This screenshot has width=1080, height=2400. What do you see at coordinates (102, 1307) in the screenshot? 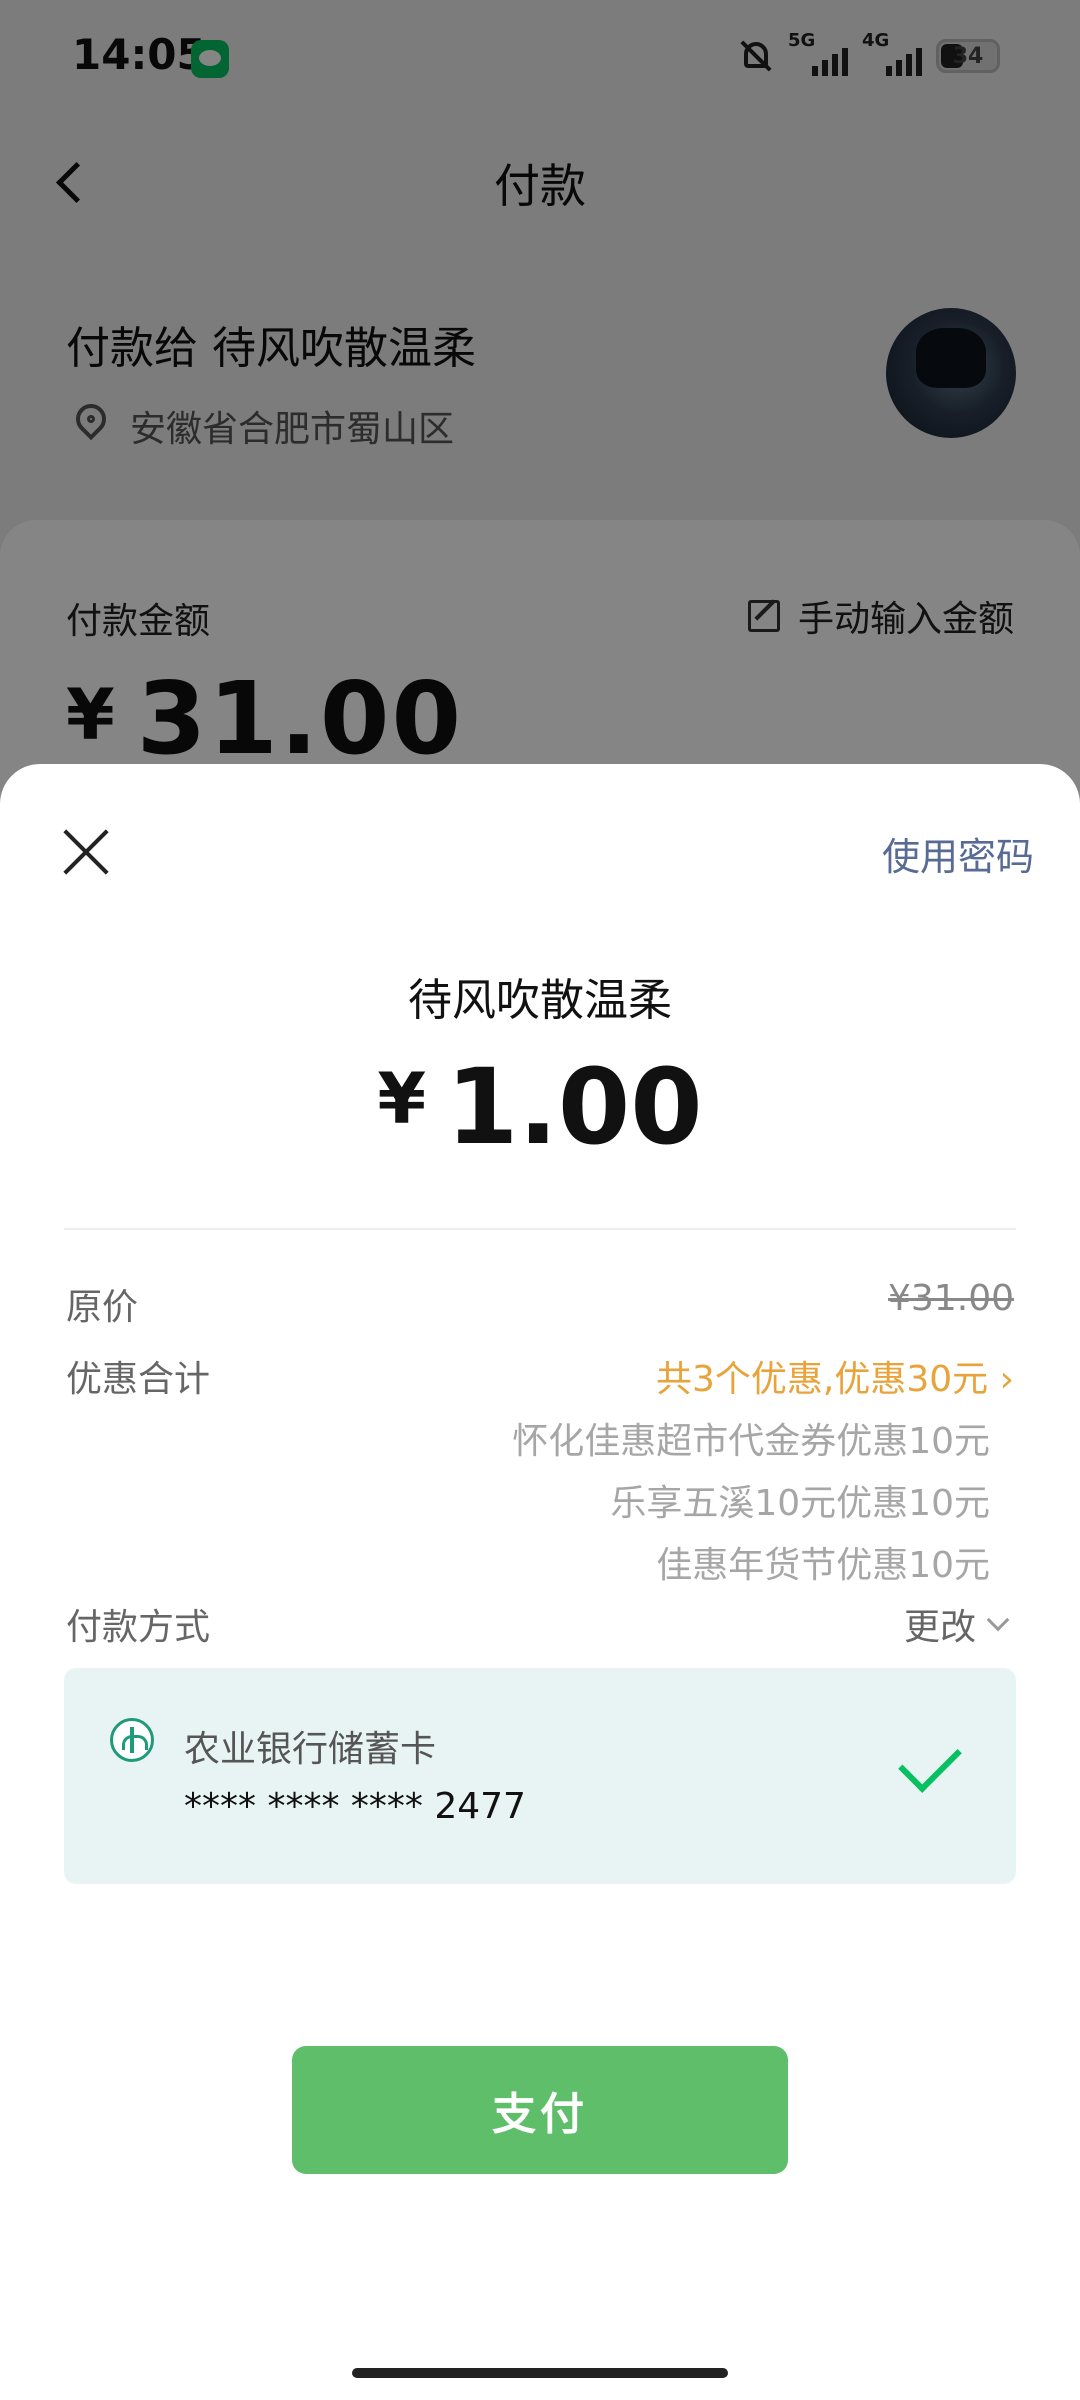
I see `original-price-label: 原价` at bounding box center [102, 1307].